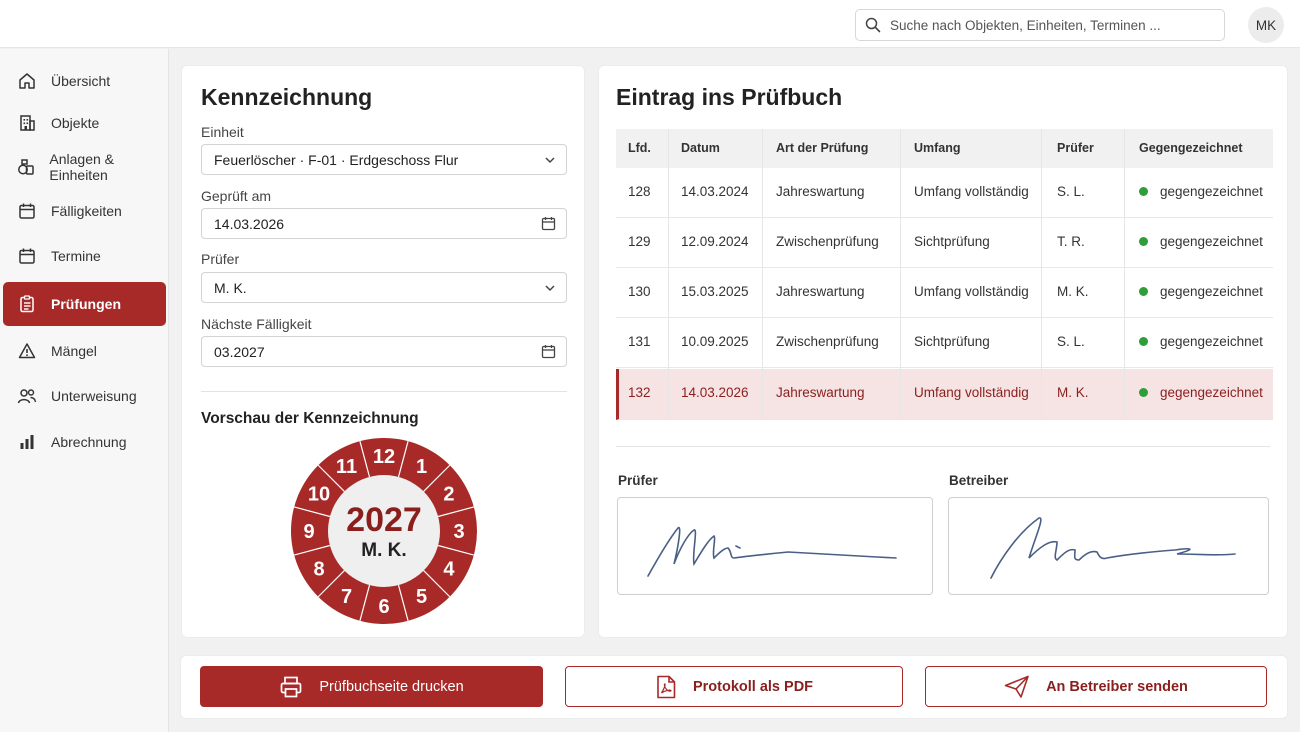 This screenshot has height=732, width=1300. Describe the element at coordinates (84, 167) in the screenshot. I see `sidebar-item-anlagen: Anlagen & Einheiten` at that location.